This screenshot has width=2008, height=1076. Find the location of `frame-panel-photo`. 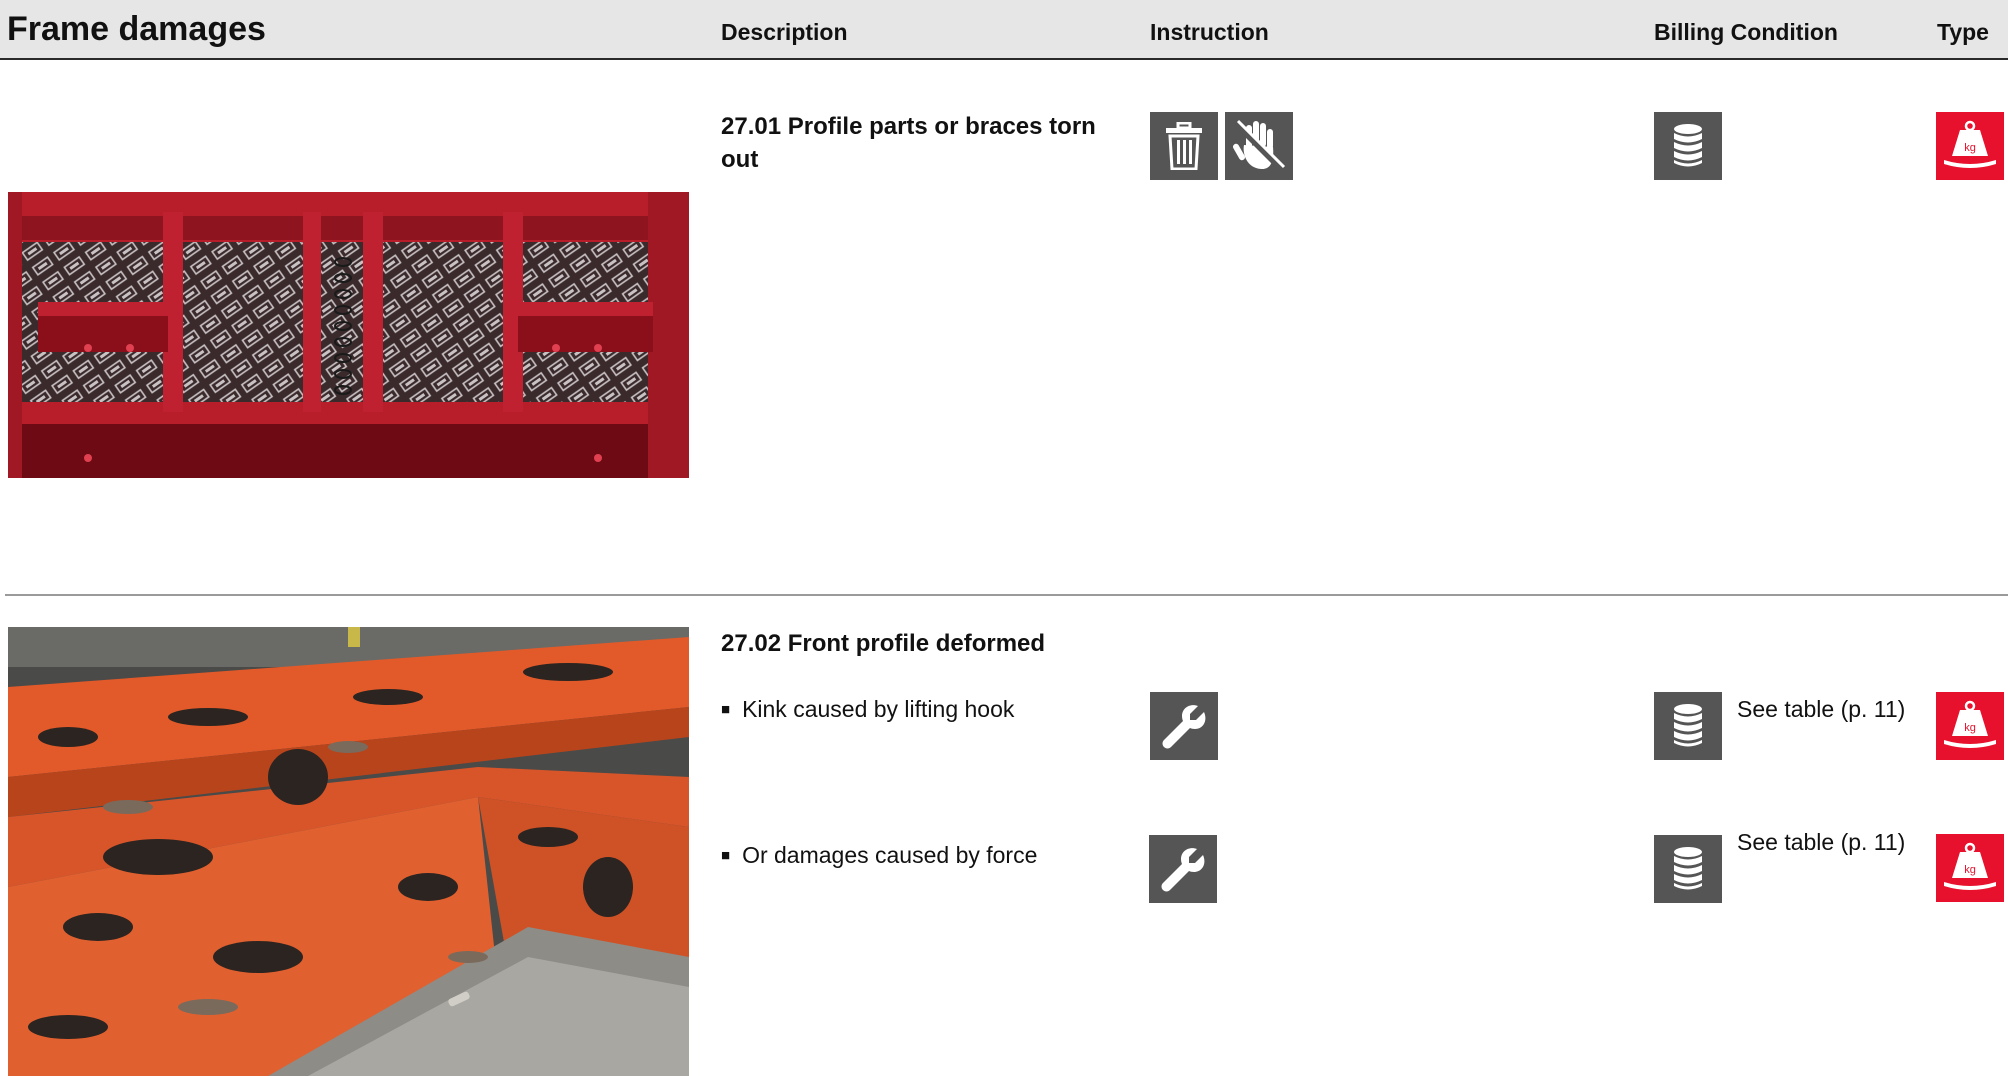

frame-panel-photo is located at coordinates (348, 335).